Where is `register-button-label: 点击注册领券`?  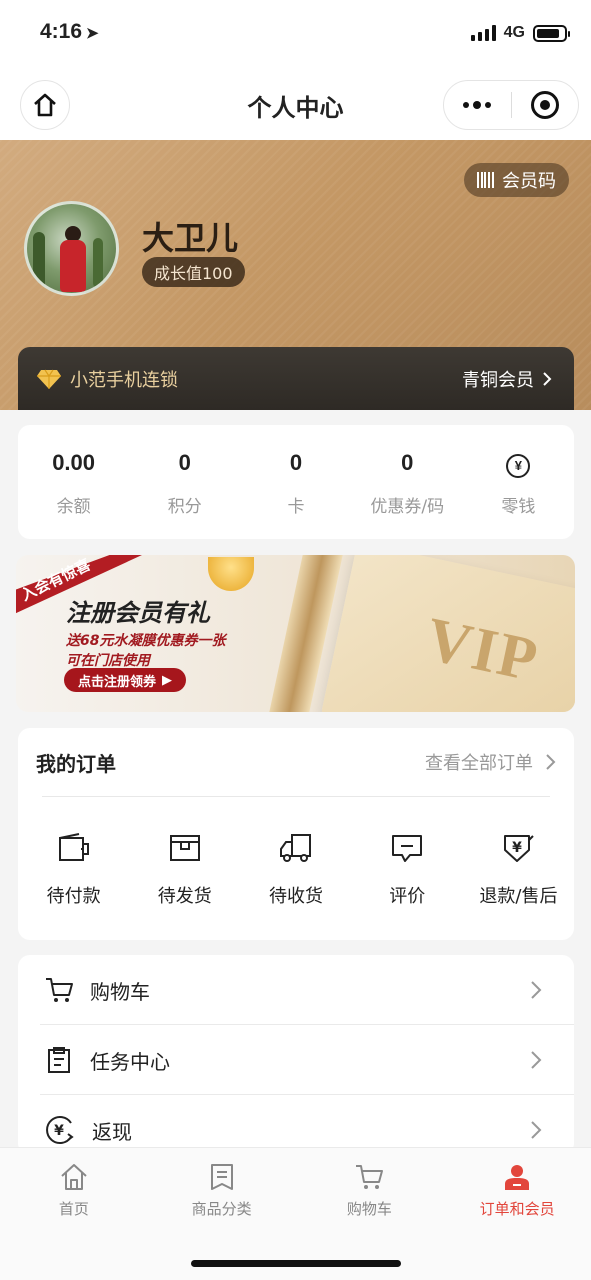 register-button-label: 点击注册领券 is located at coordinates (117, 682).